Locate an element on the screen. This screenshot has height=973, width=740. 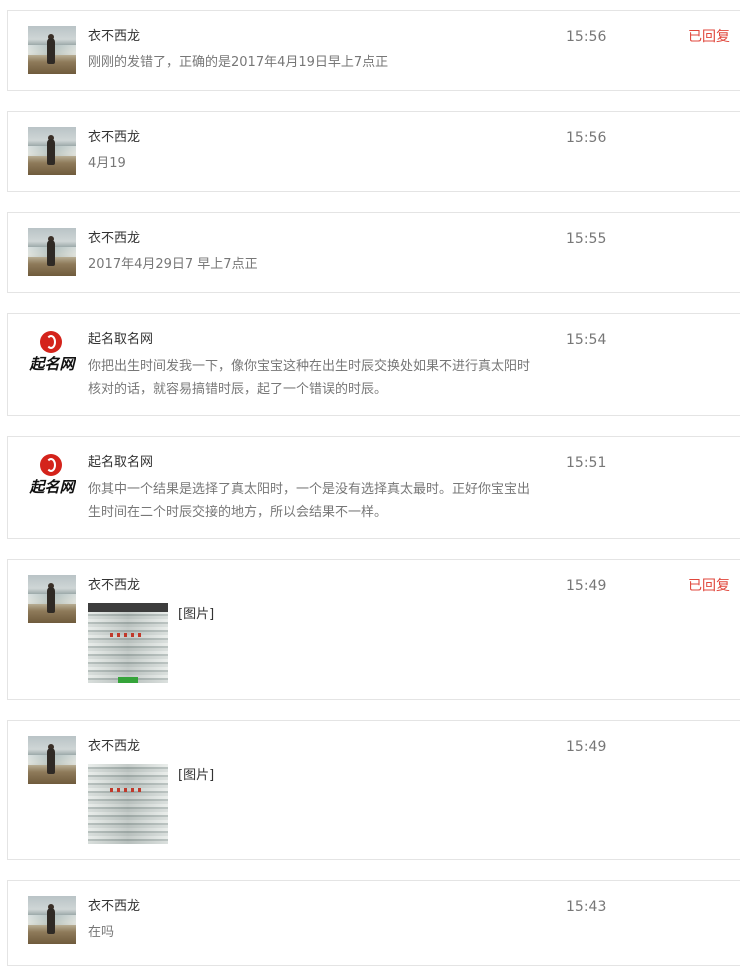
message-item: 衣不西龙 15:49 [图片] is located at coordinates (373, 790).